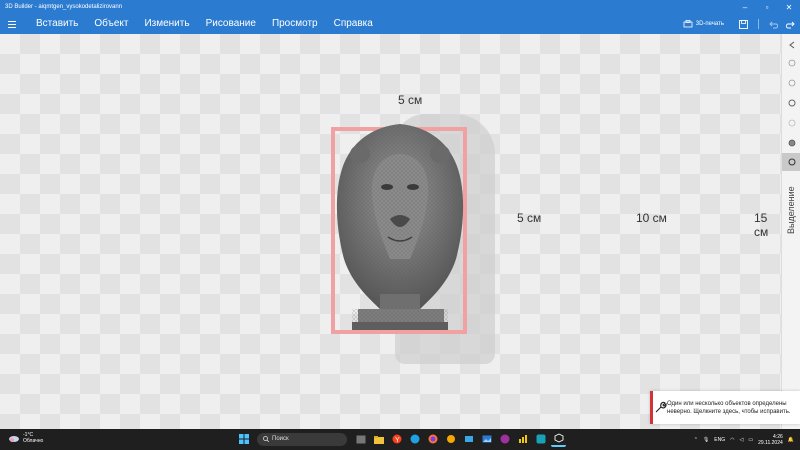 This screenshot has width=800, height=450. I want to click on menu-view: Просмотр, so click(295, 24).